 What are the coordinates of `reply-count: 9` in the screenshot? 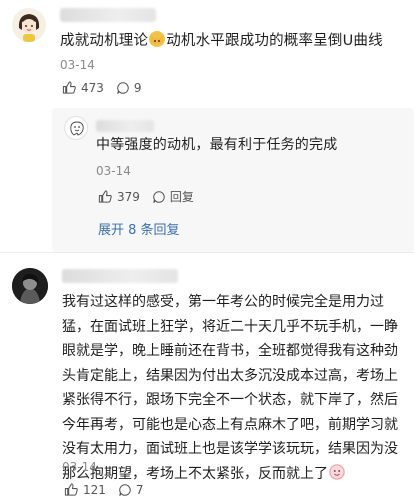 It's located at (137, 87).